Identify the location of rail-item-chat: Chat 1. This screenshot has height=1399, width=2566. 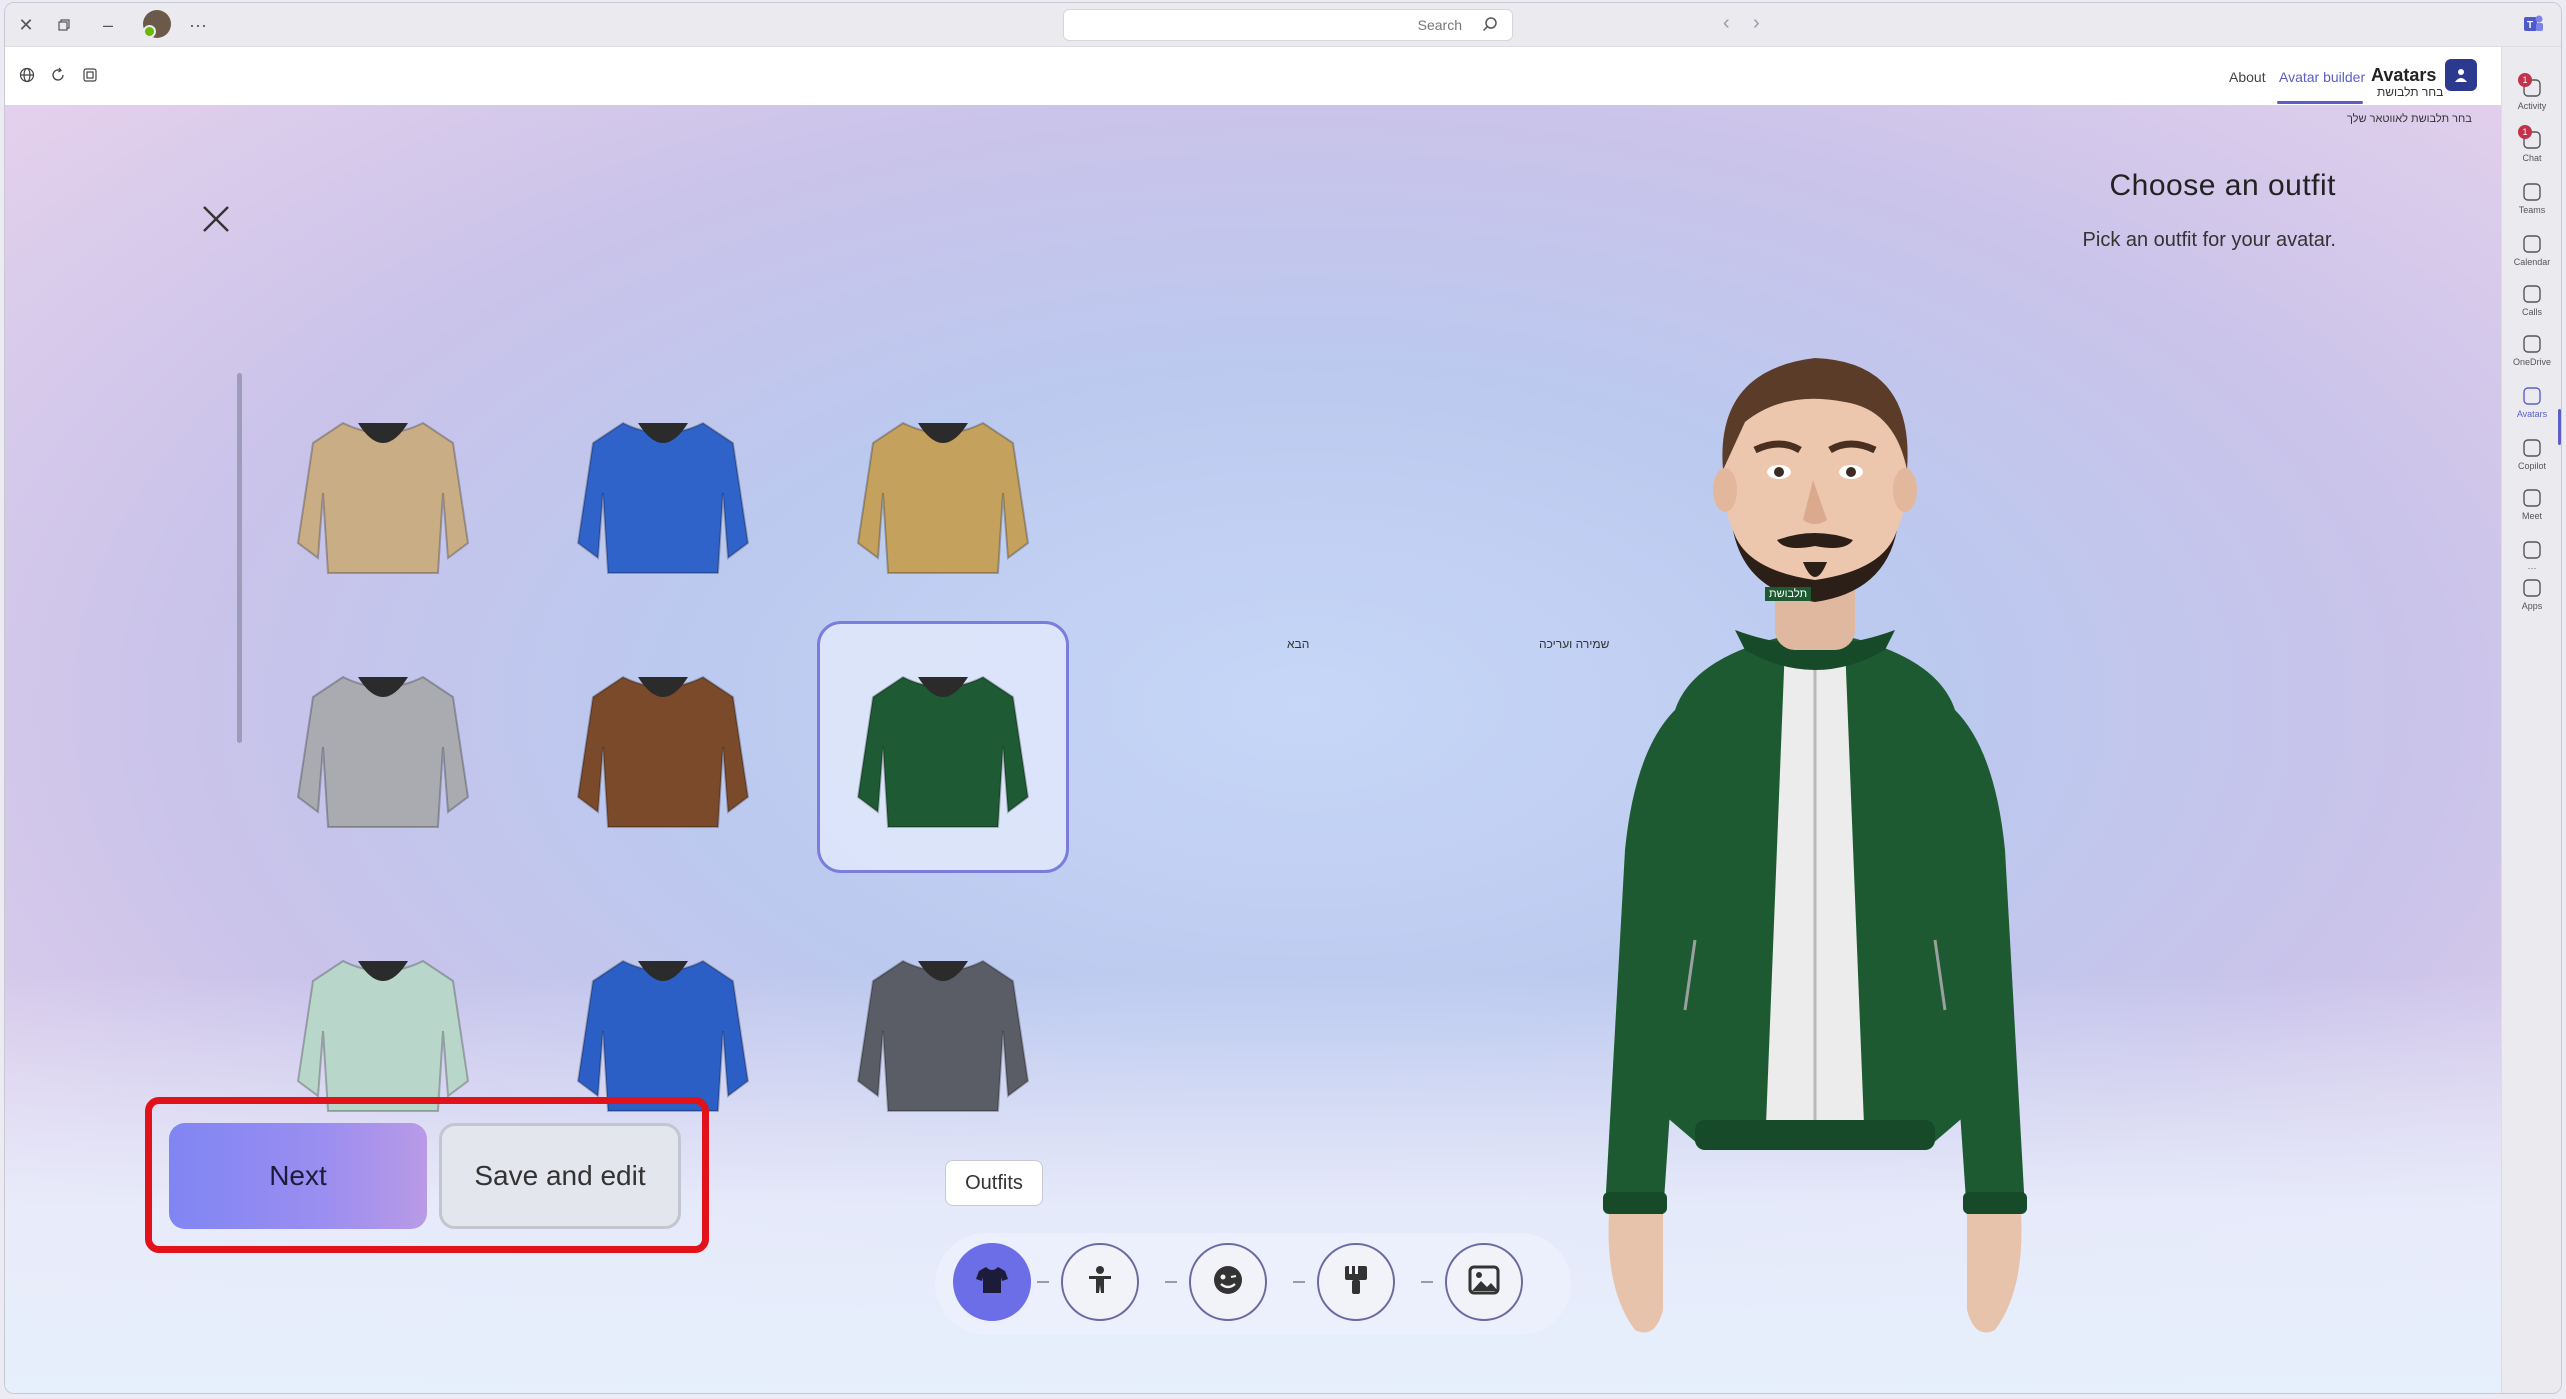
(2531, 144).